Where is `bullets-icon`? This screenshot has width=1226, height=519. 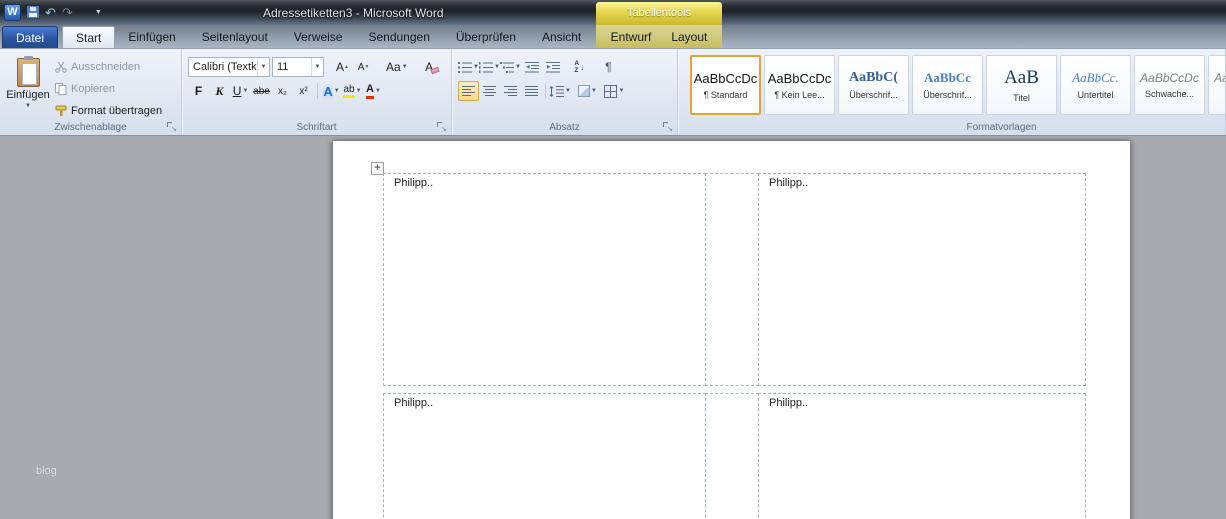
bullets-icon is located at coordinates (465, 67).